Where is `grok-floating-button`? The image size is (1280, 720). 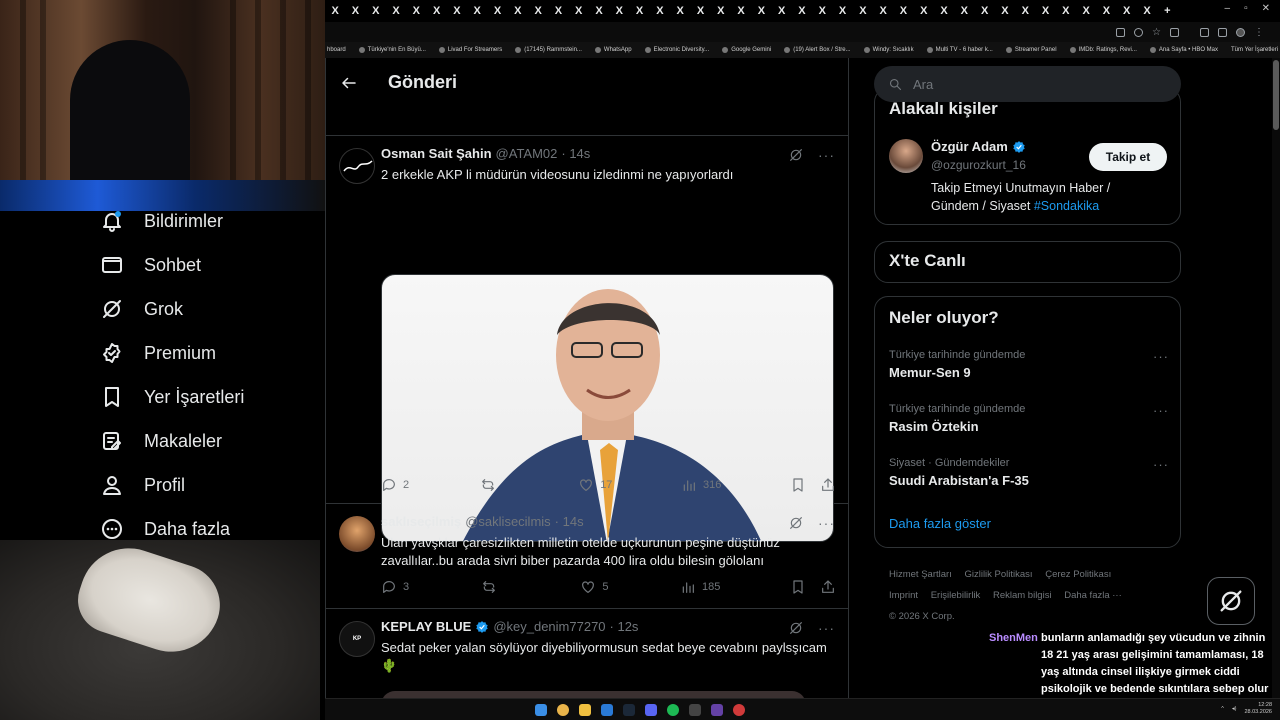
grok-floating-button is located at coordinates (1231, 601).